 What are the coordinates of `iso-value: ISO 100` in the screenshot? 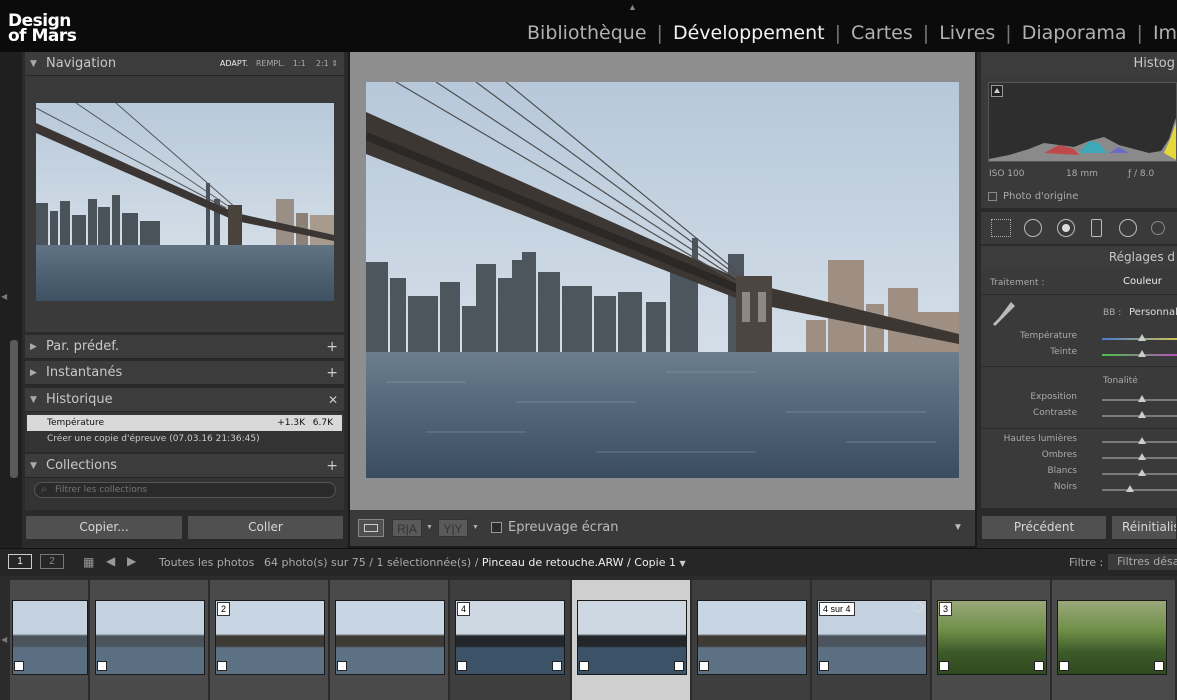 It's located at (1007, 174).